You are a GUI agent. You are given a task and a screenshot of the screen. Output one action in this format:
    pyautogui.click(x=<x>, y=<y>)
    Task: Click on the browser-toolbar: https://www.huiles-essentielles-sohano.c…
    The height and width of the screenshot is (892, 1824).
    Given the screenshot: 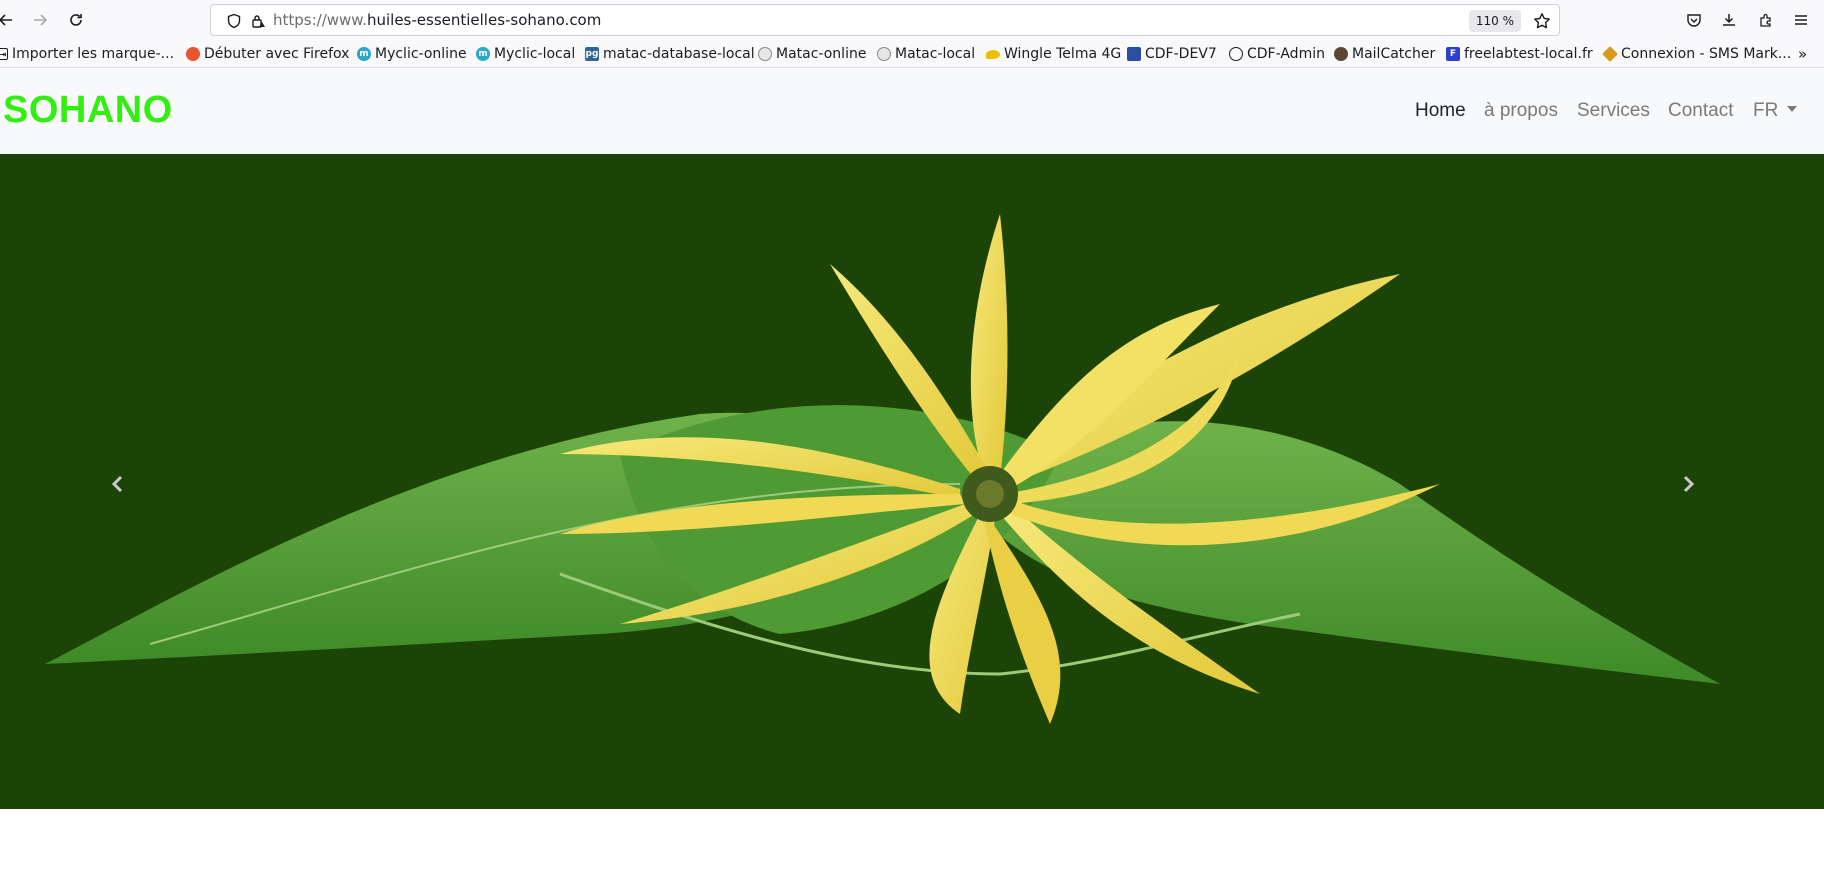 What is the action you would take?
    pyautogui.click(x=912, y=20)
    